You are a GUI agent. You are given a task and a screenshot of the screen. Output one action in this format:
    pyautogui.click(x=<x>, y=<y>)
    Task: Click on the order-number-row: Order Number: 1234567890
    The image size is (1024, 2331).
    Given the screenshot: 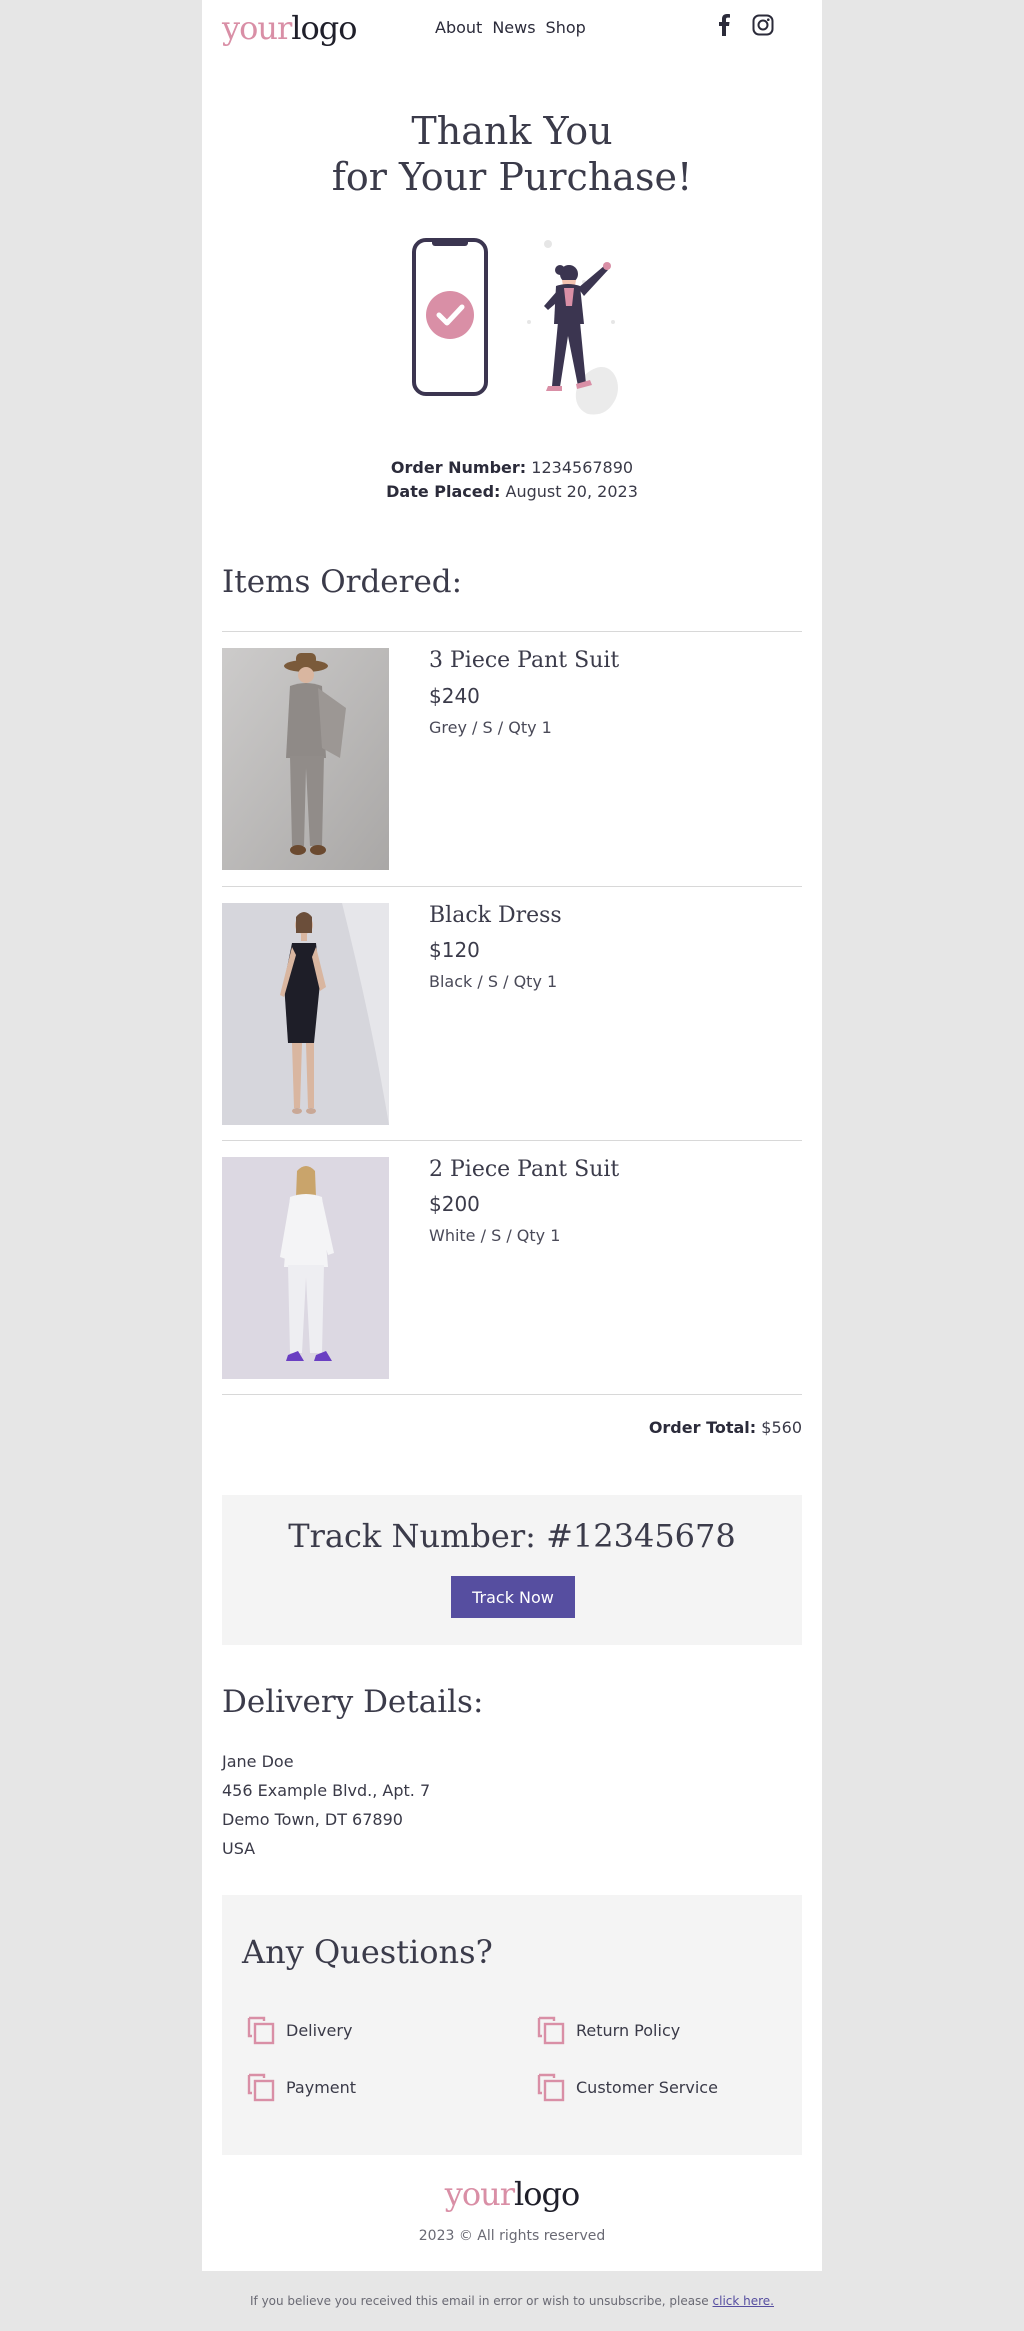 What is the action you would take?
    pyautogui.click(x=512, y=467)
    